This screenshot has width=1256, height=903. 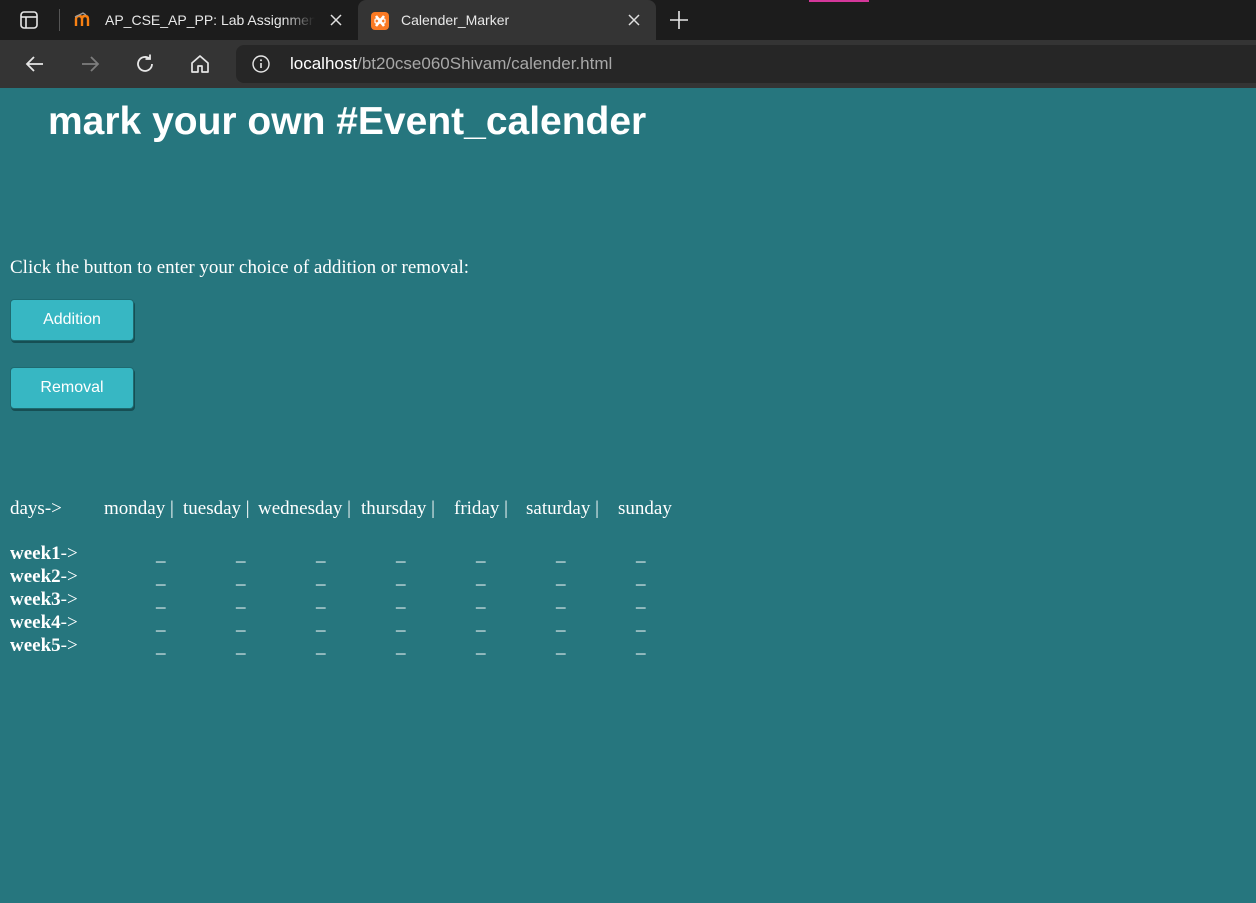 What do you see at coordinates (36, 508) in the screenshot?
I see `days-label: days->` at bounding box center [36, 508].